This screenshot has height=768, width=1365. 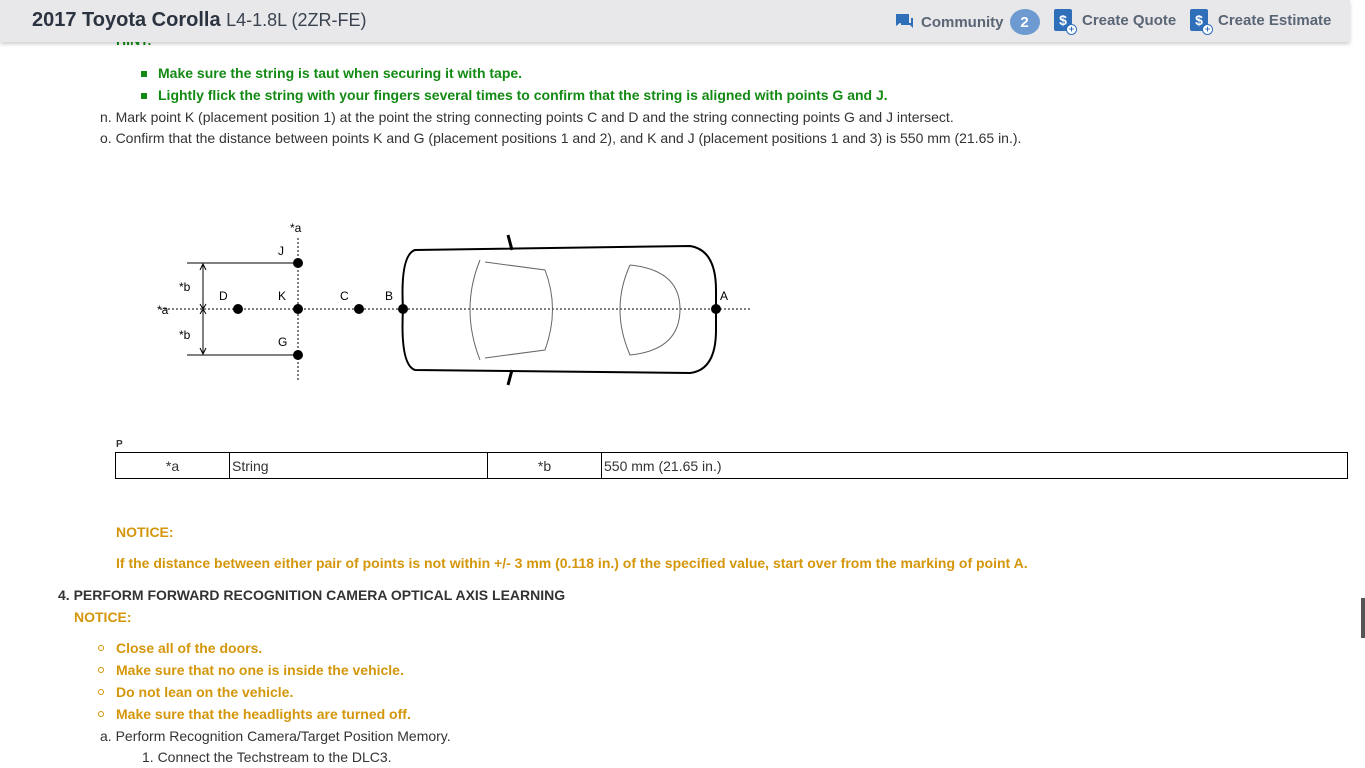 I want to click on label-b-top: *b, so click(x=185, y=287).